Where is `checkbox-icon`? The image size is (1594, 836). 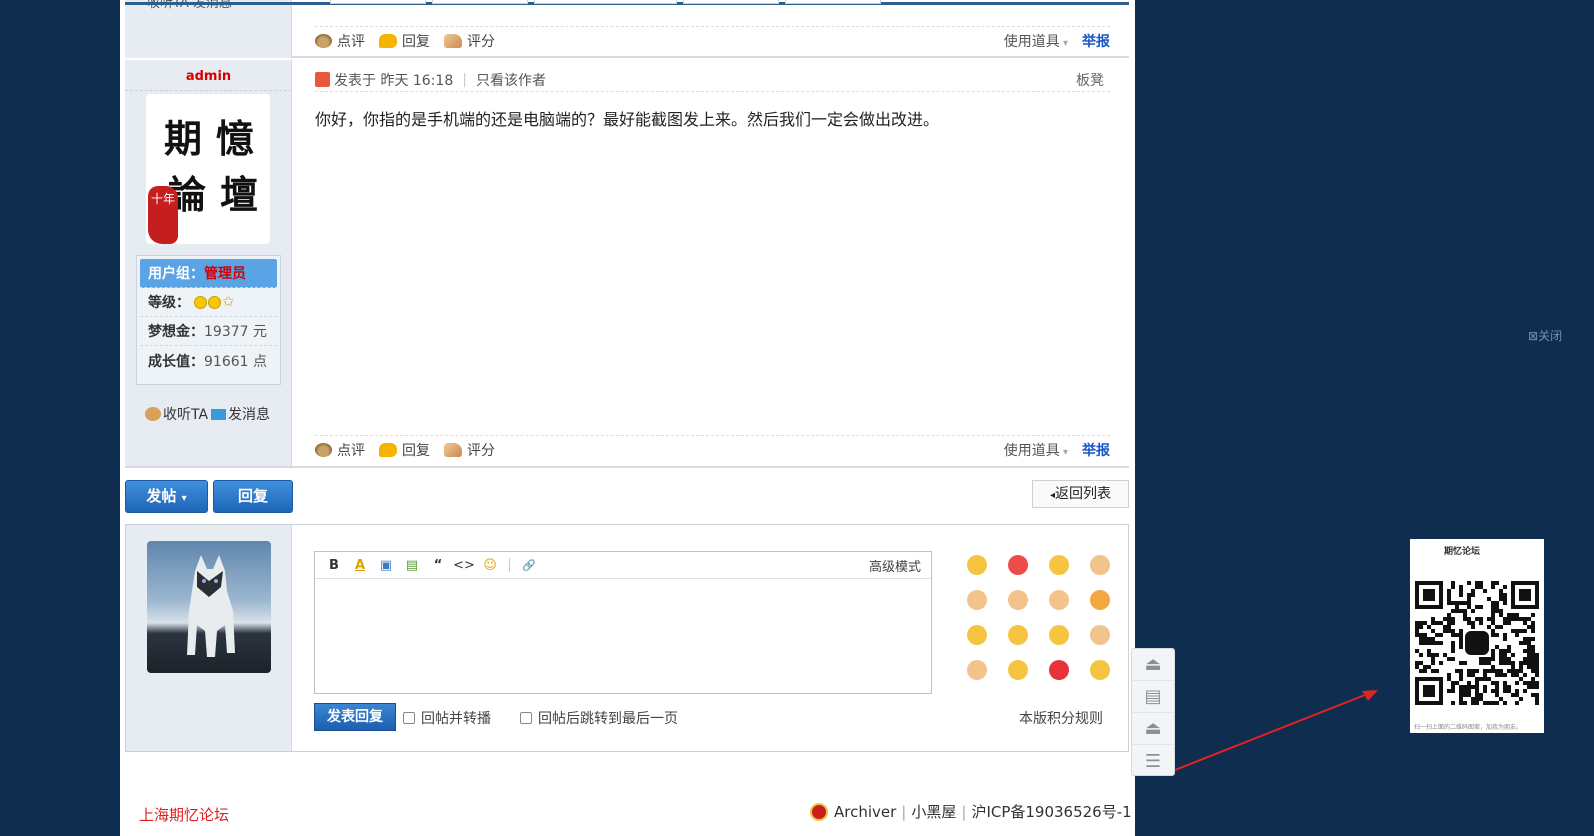
checkbox-icon is located at coordinates (409, 718).